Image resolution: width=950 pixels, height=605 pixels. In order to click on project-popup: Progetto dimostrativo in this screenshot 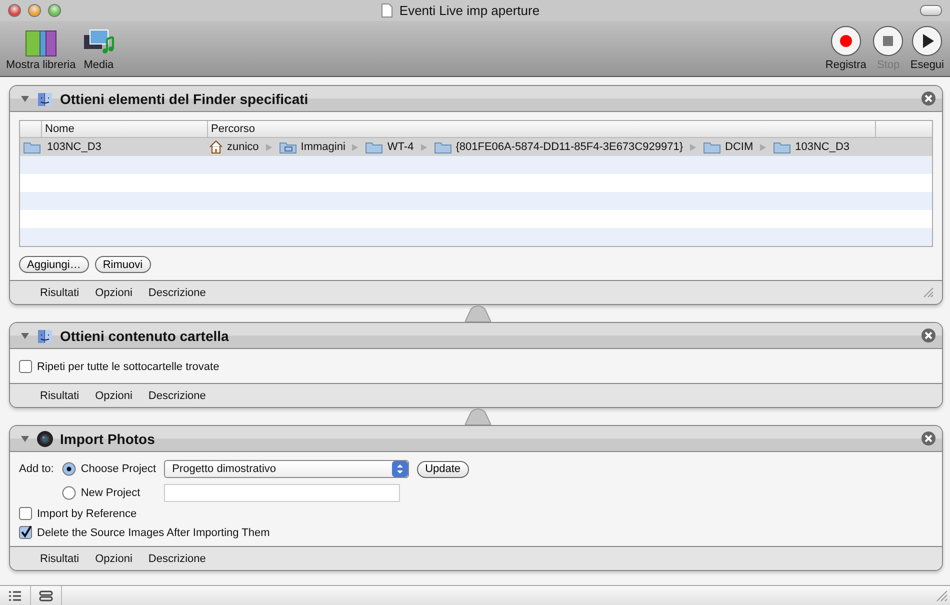, I will do `click(287, 469)`.